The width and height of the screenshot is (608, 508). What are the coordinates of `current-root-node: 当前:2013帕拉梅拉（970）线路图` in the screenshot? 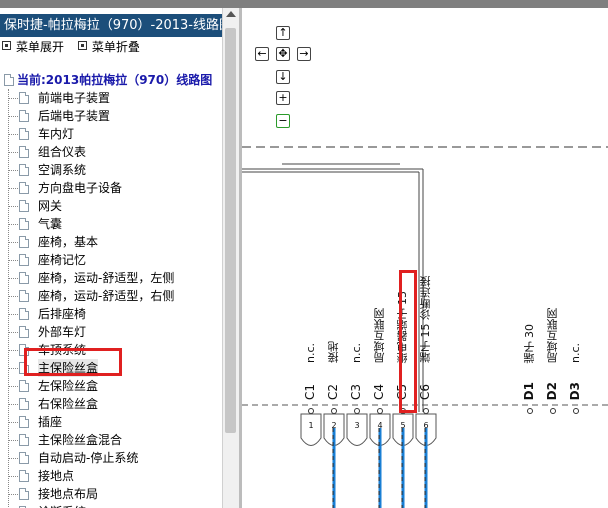 It's located at (108, 80).